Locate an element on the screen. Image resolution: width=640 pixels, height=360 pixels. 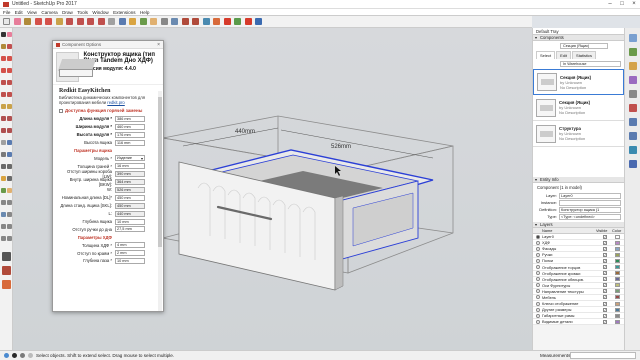
text-icon is located at coordinates (9, 154).